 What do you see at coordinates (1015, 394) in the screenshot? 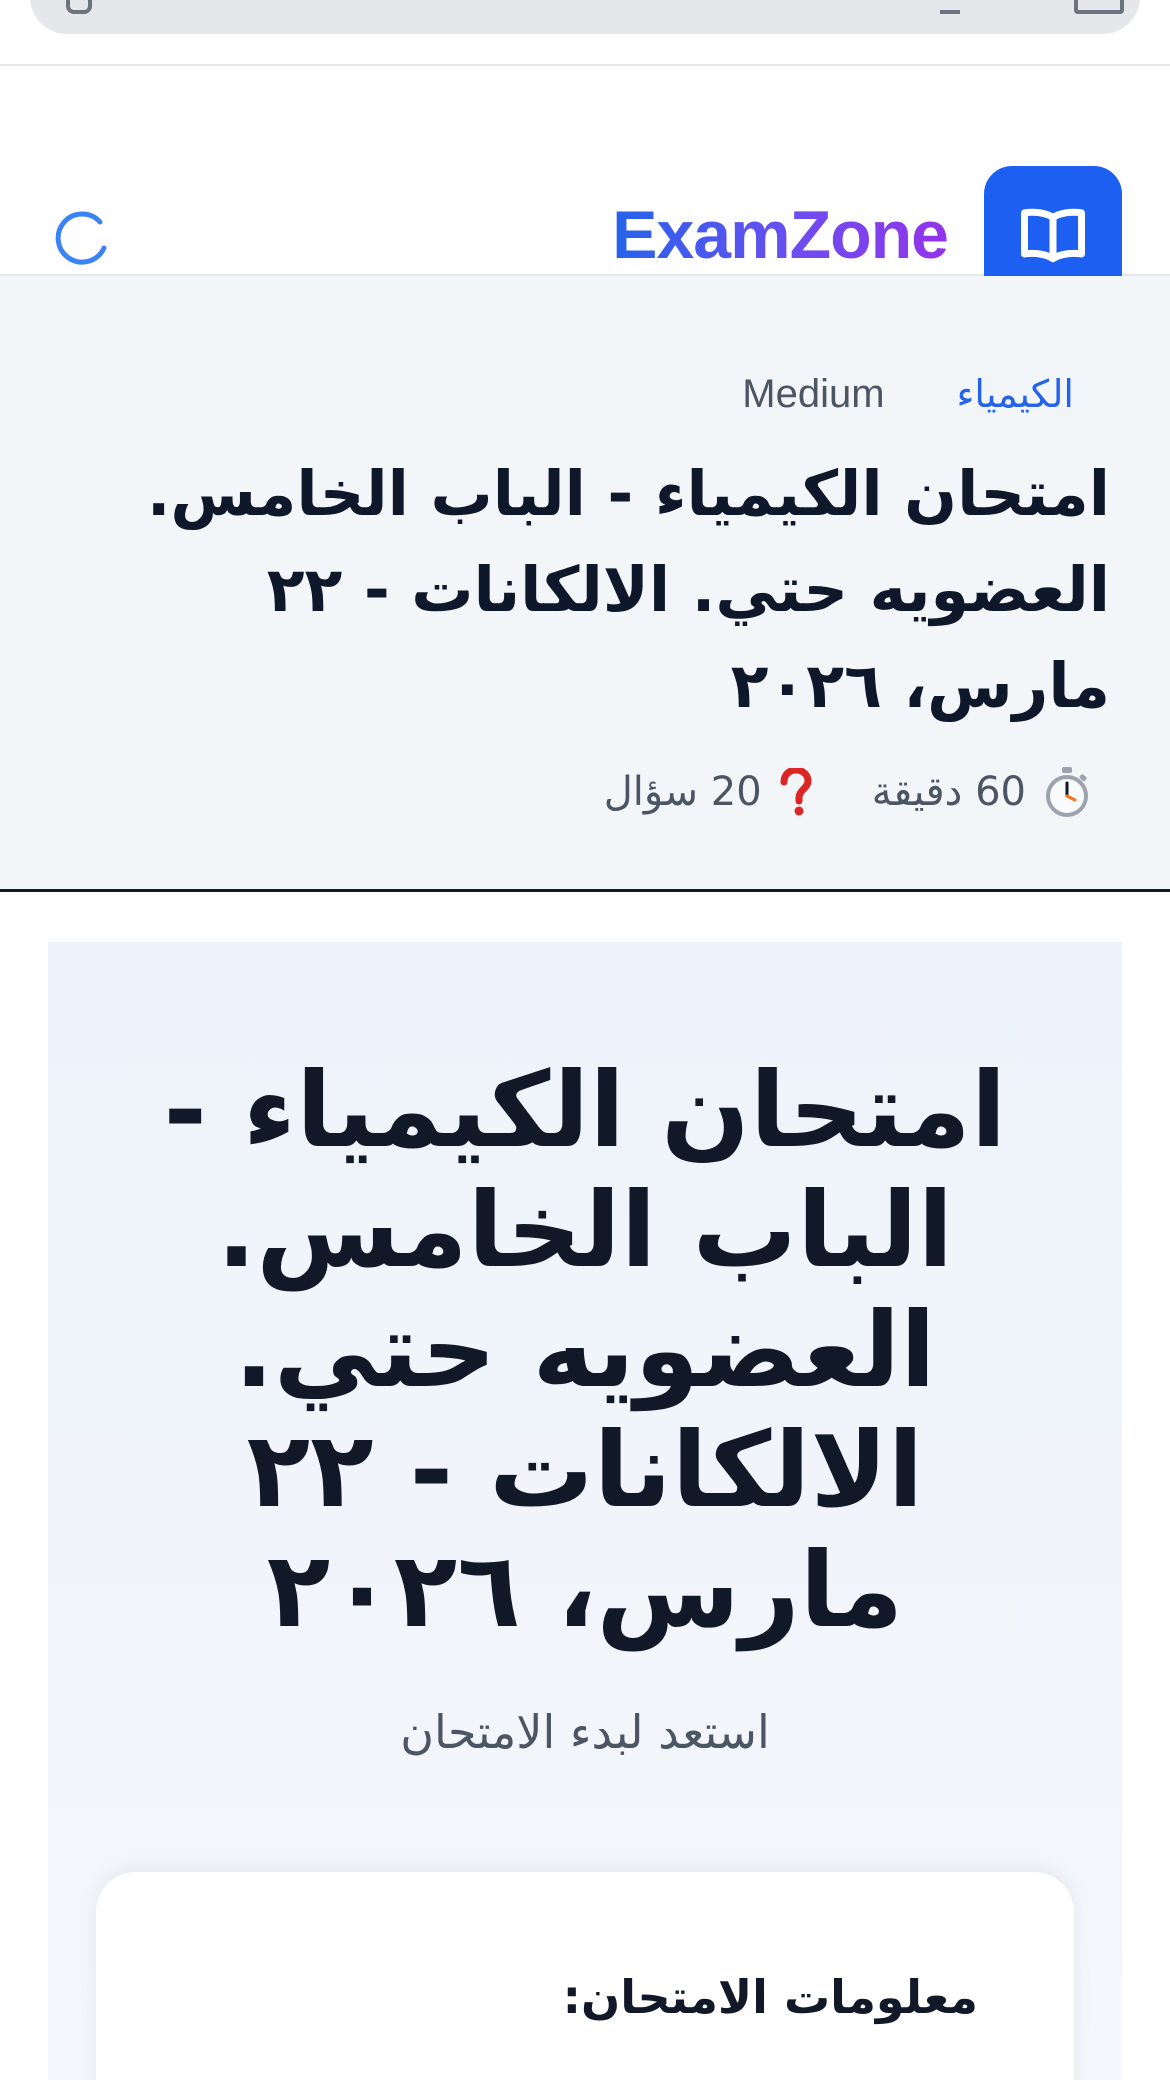
I see `subject-tag: الكيمياء` at bounding box center [1015, 394].